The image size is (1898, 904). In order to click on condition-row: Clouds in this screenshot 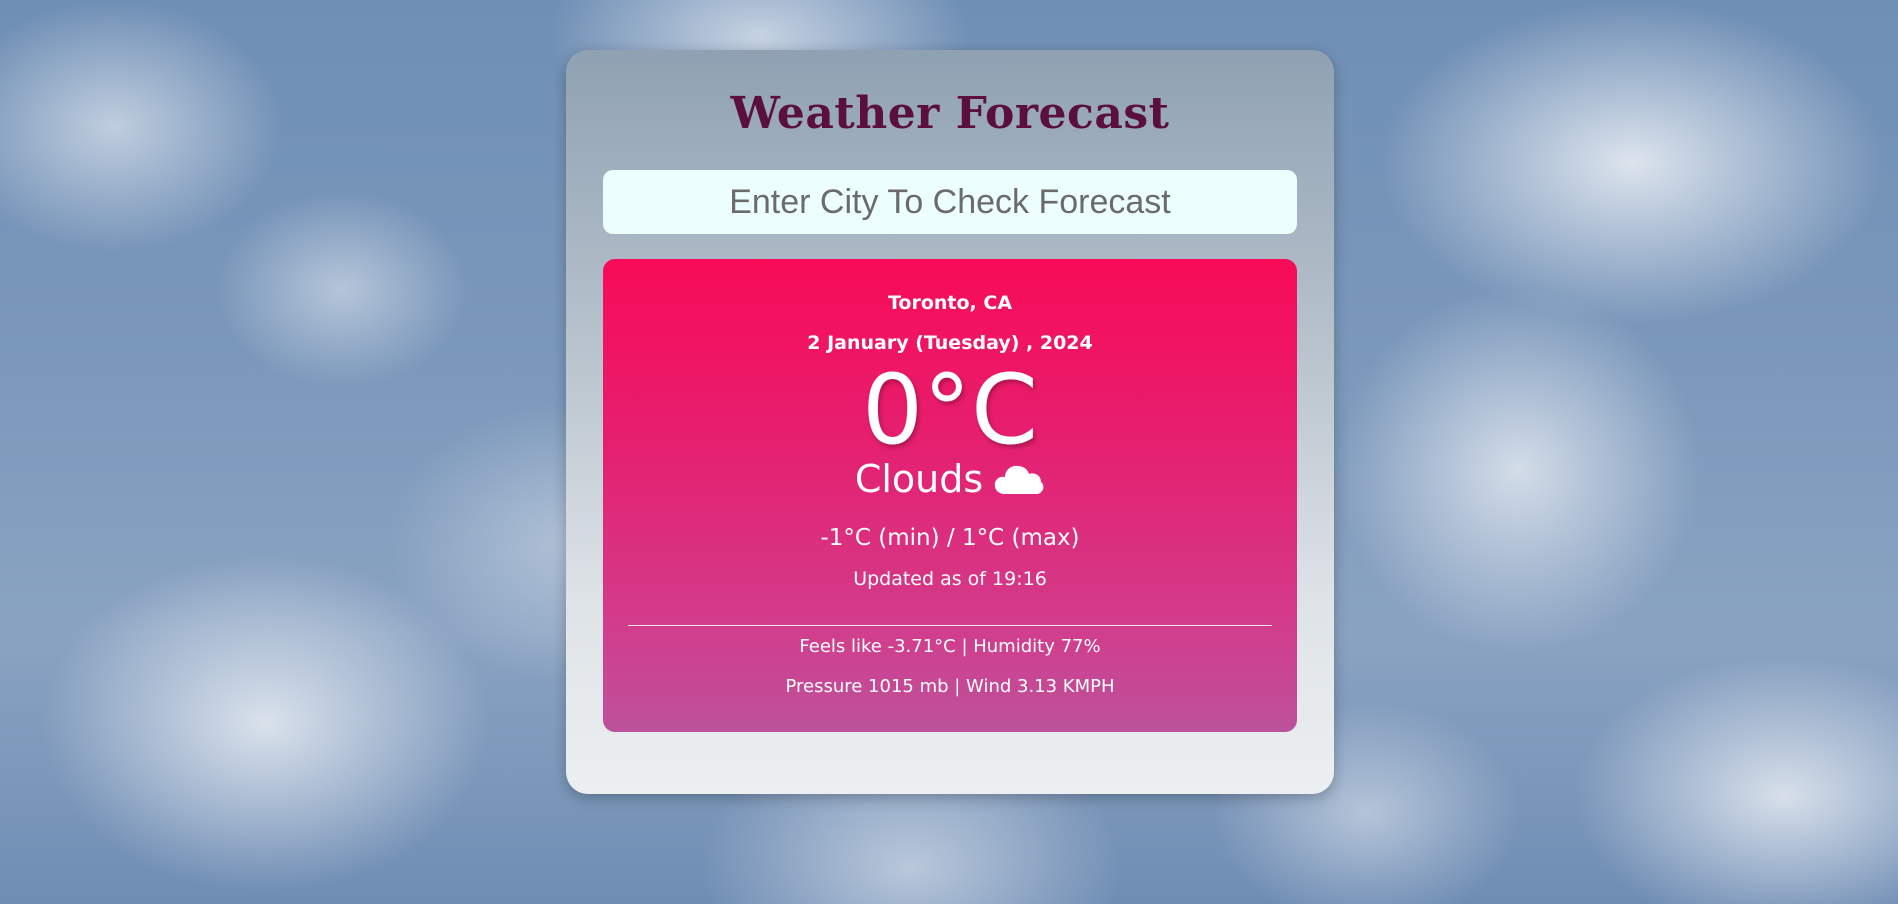, I will do `click(950, 479)`.